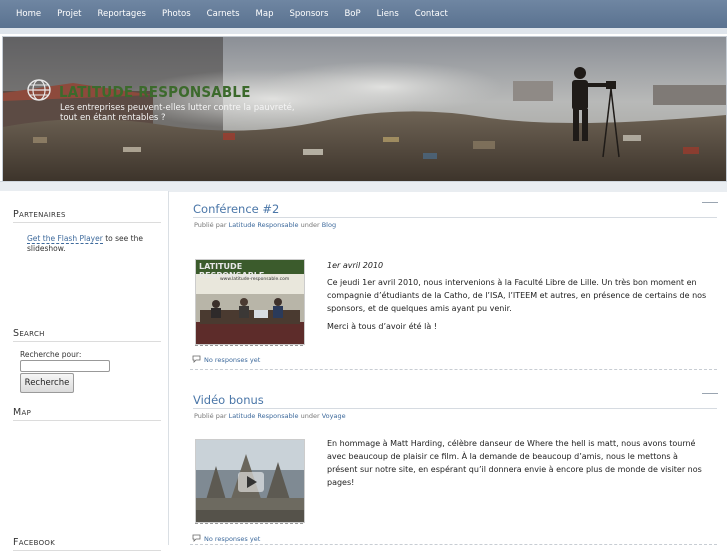 This screenshot has height=551, width=727. What do you see at coordinates (388, 14) in the screenshot?
I see `nav-item-liens: Liens` at bounding box center [388, 14].